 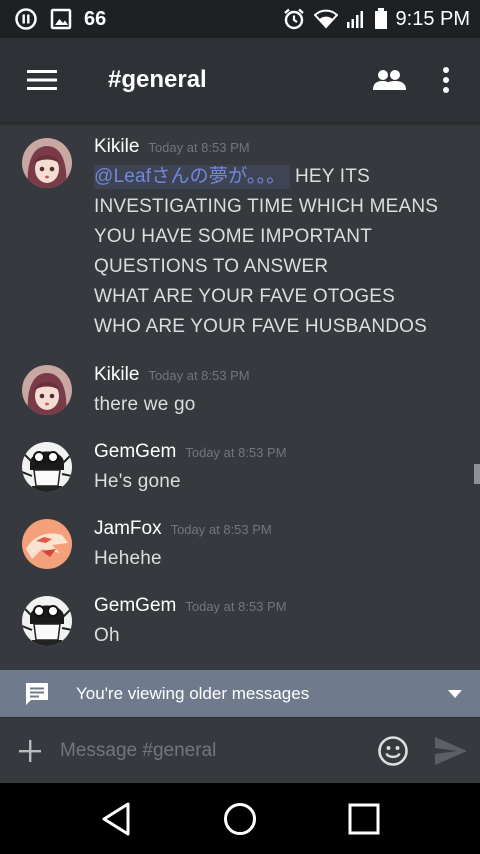 What do you see at coordinates (244, 296) in the screenshot?
I see `message-line: WHAT ARE YOUR FAVE OTOGES` at bounding box center [244, 296].